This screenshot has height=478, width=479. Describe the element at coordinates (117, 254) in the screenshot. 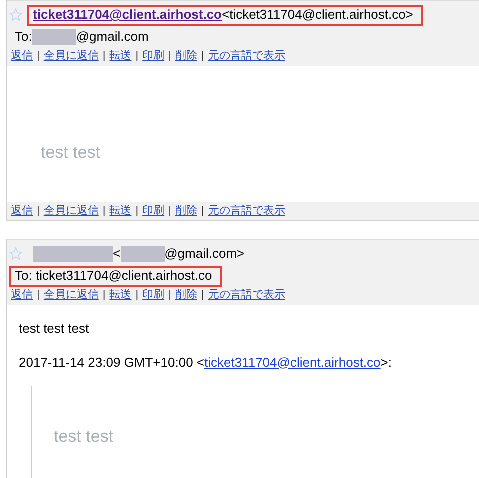

I see `header-text: <` at that location.